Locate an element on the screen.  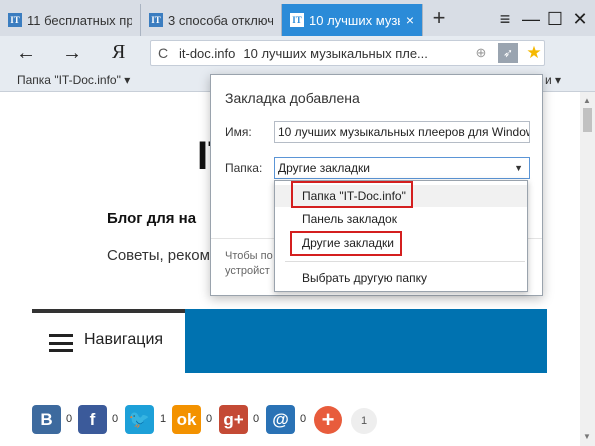
odnoklassniki-share-count: 0 is located at coordinates (209, 419).